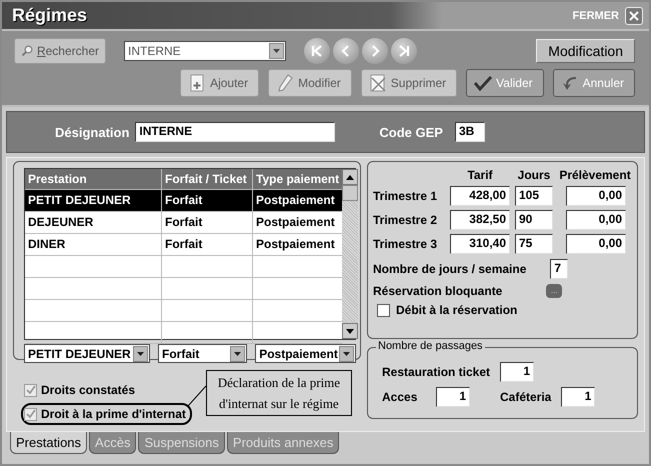  Describe the element at coordinates (113, 414) in the screenshot. I see `checkbox-label: Droit à la prime d'internat` at that location.